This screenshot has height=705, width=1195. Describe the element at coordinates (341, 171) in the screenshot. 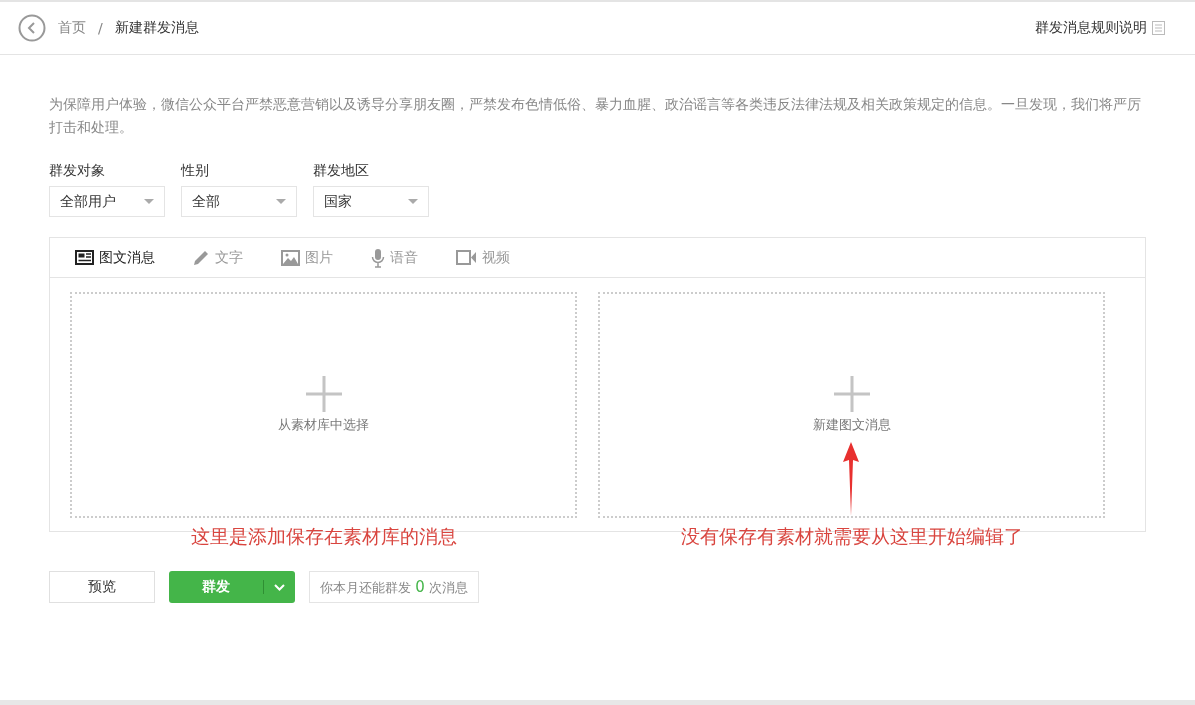

I see `filter-label: 群发地区` at that location.